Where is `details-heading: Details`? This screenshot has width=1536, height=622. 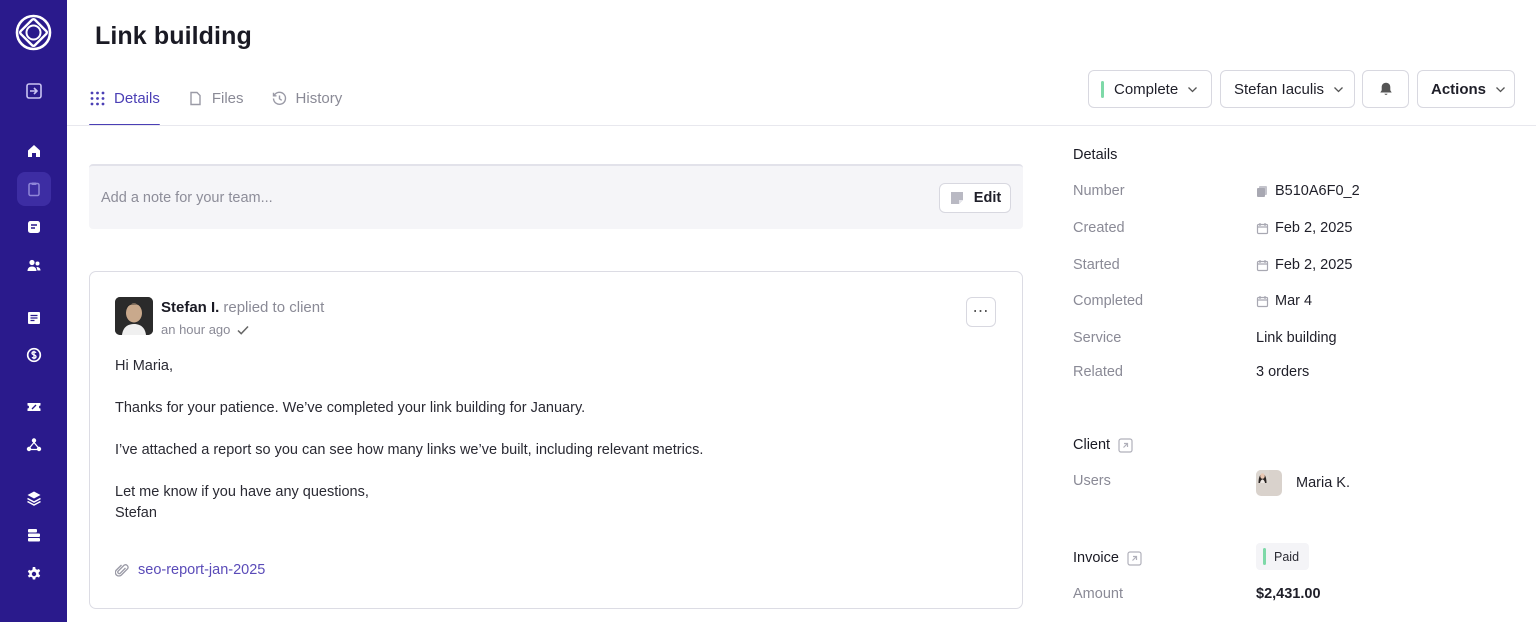
details-heading: Details is located at coordinates (1095, 155).